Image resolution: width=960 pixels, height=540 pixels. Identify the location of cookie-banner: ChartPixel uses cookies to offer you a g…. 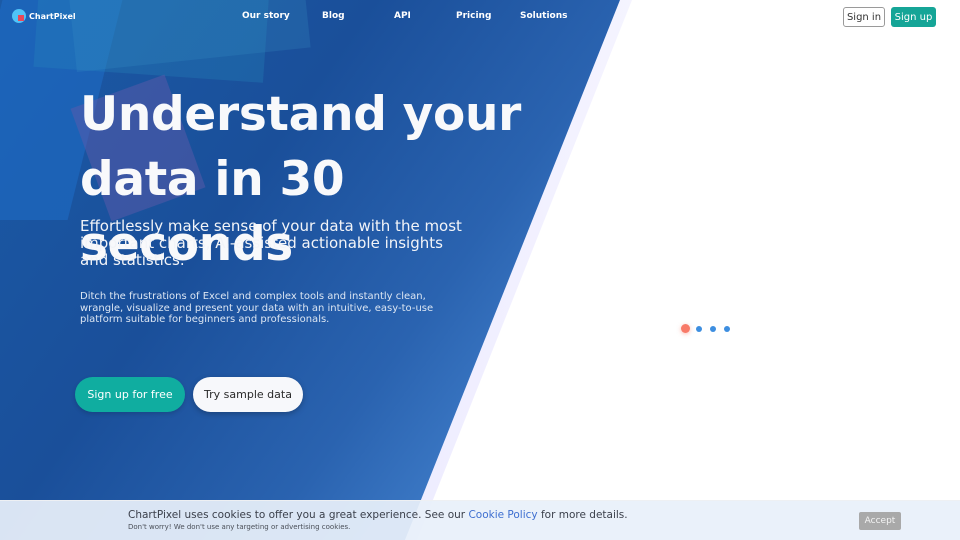
(480, 520).